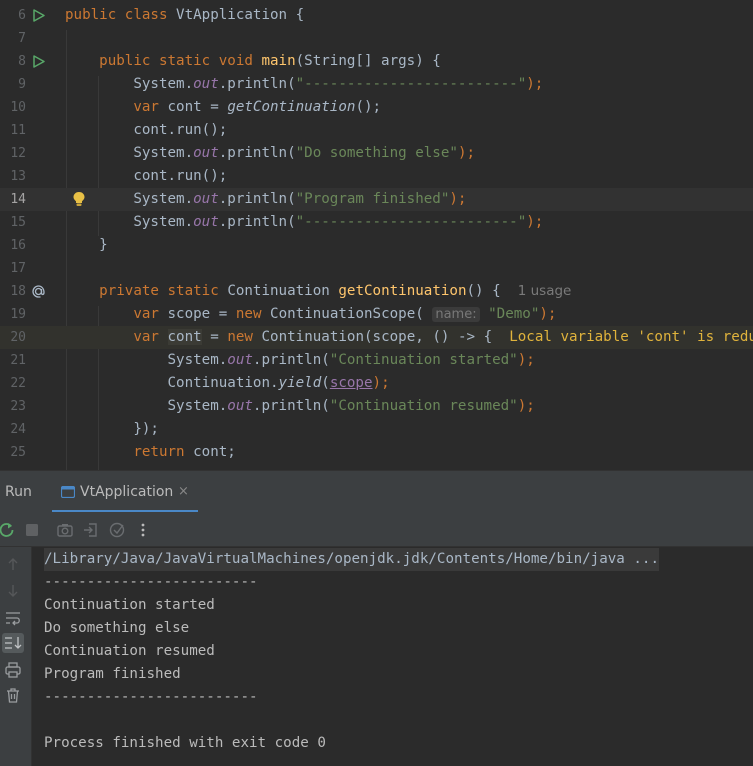 The width and height of the screenshot is (753, 766). What do you see at coordinates (18, 452) in the screenshot?
I see `line-number: 25` at bounding box center [18, 452].